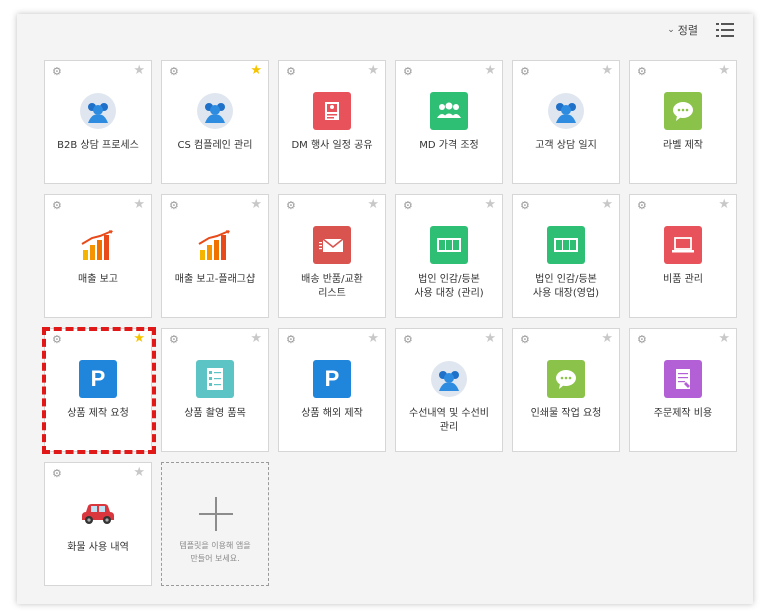 This screenshot has width=770, height=616. I want to click on app-card: ⚙ ★ 고객 상담 일지, so click(566, 122).